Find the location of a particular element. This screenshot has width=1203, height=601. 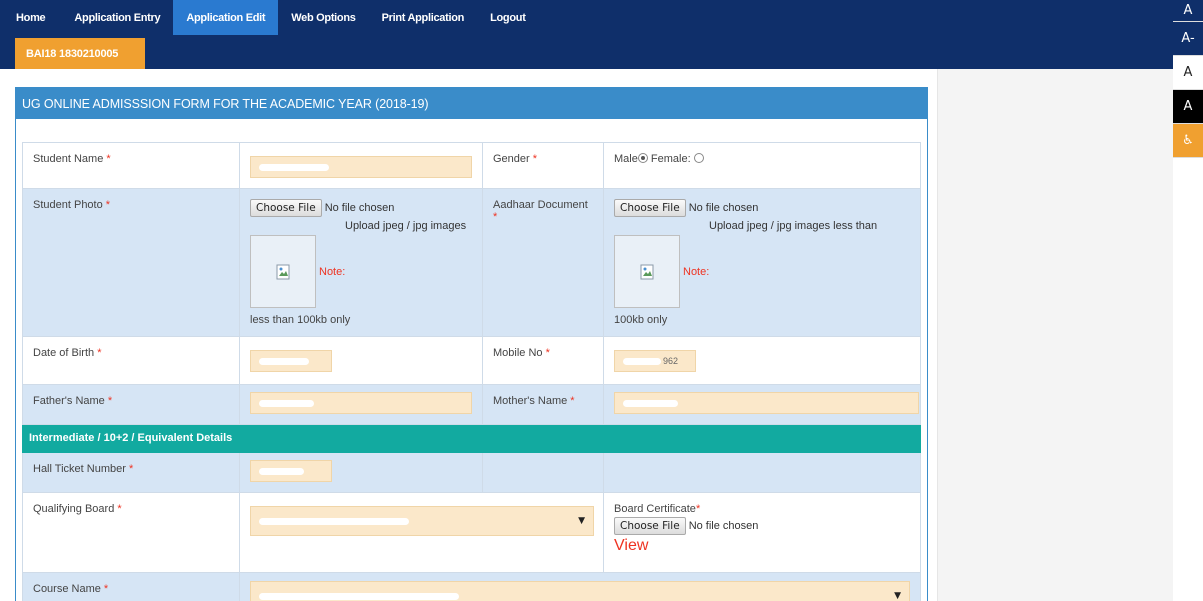

dob-label: Date of Birth * is located at coordinates (131, 360).